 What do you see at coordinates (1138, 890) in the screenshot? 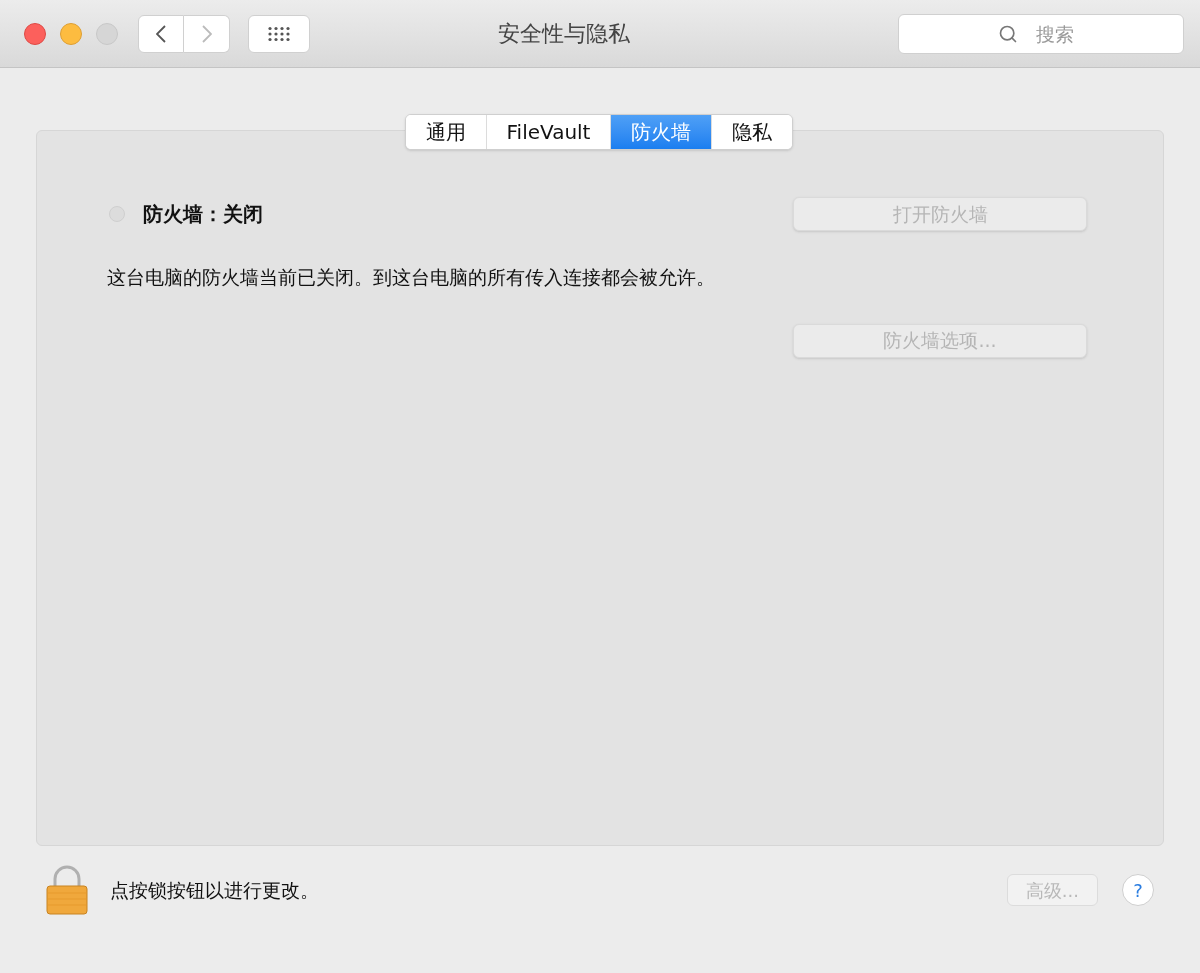
I see `help-button: ?` at bounding box center [1138, 890].